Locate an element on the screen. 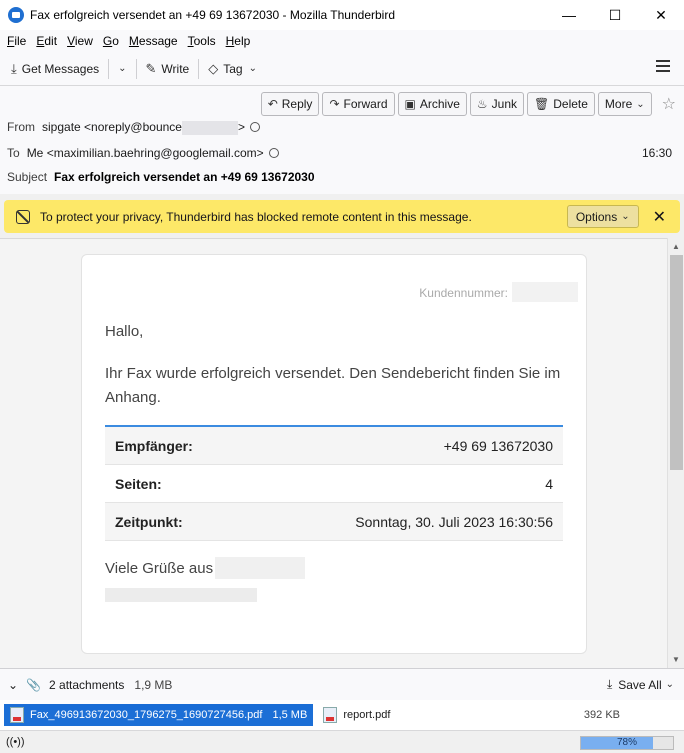 Image resolution: width=684 pixels, height=753 pixels. menu-file: File is located at coordinates (16, 41).